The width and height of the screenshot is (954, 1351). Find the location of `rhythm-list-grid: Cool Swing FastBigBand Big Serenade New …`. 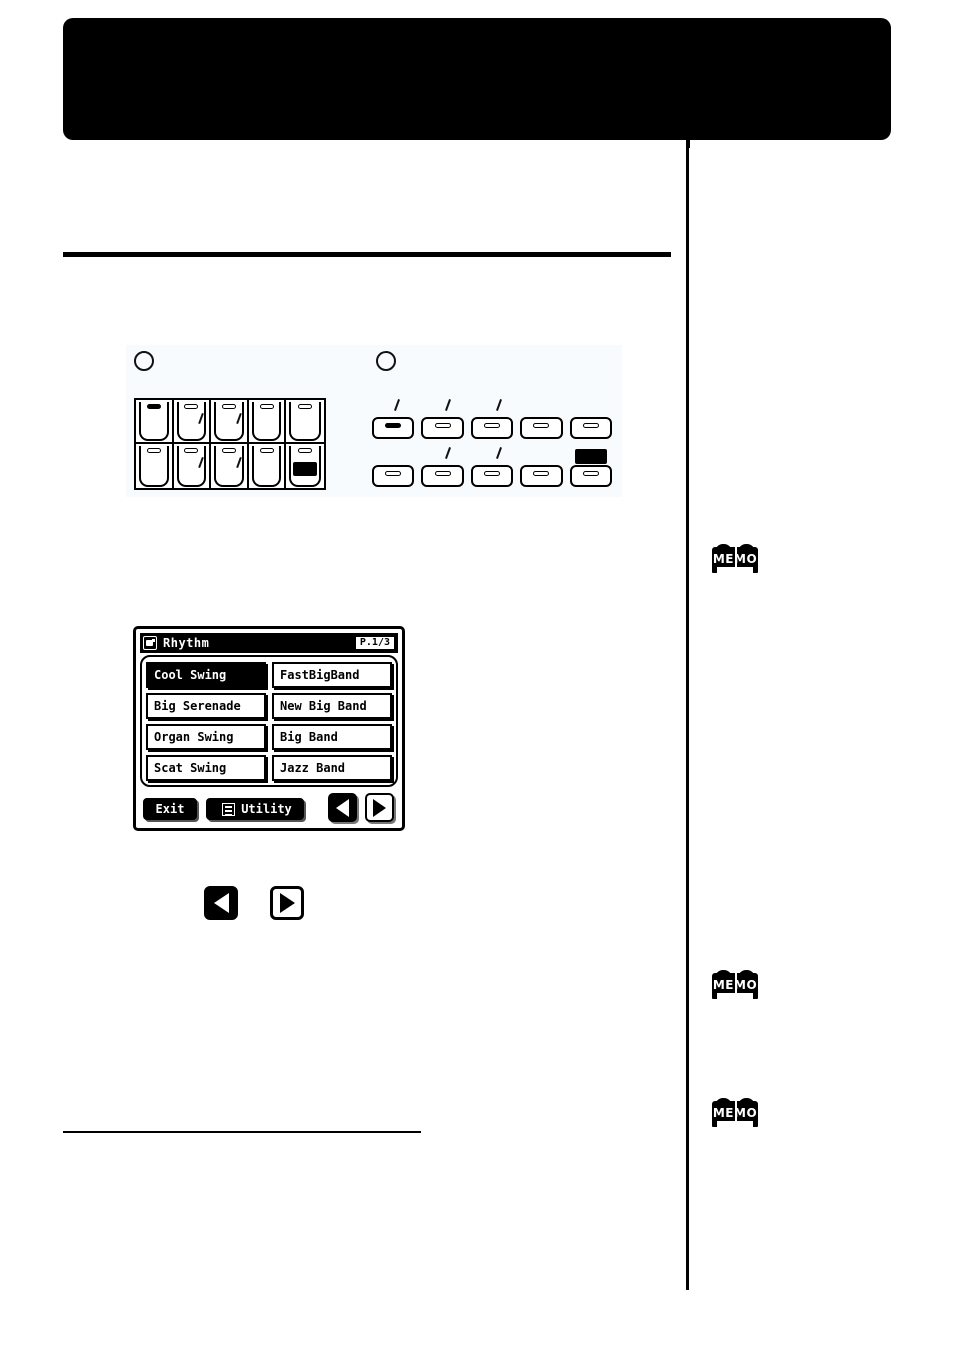

rhythm-list-grid: Cool Swing FastBigBand Big Serenade New … is located at coordinates (269, 721).